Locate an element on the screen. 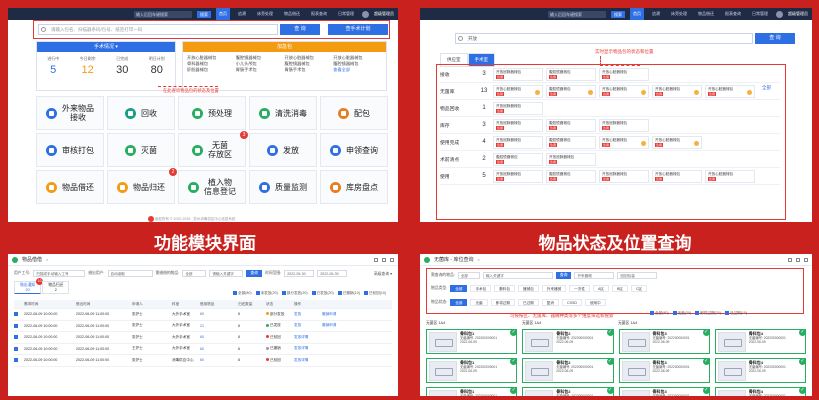 This screenshot has height=400, width=819. filter-pill: C区 is located at coordinates (639, 288).